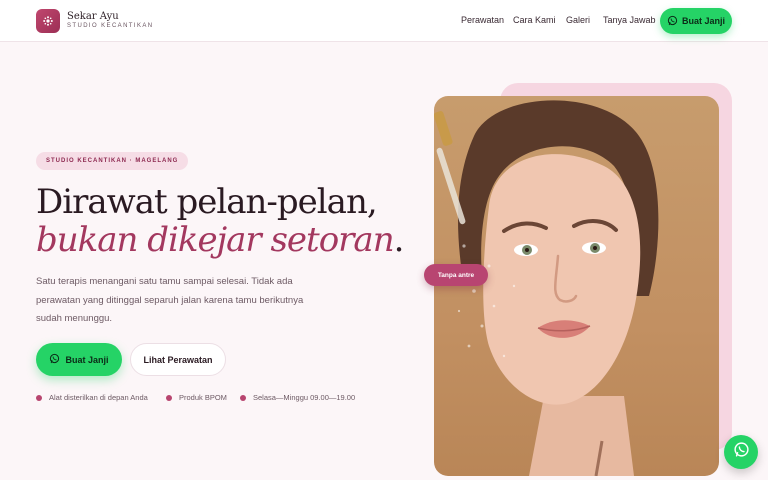 This screenshot has width=768, height=480. Describe the element at coordinates (482, 20) in the screenshot. I see `nav-item-perawatan: Perawatan` at that location.